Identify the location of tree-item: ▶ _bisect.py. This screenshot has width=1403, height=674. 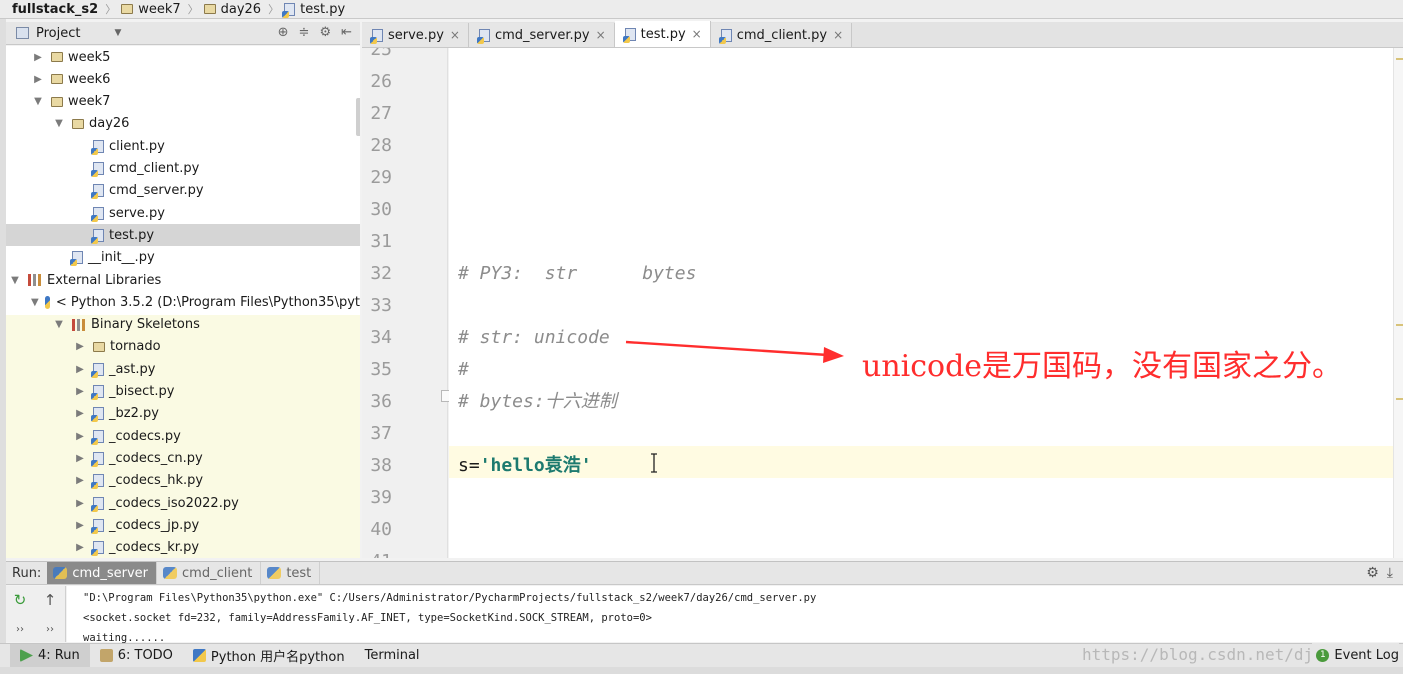
(183, 392).